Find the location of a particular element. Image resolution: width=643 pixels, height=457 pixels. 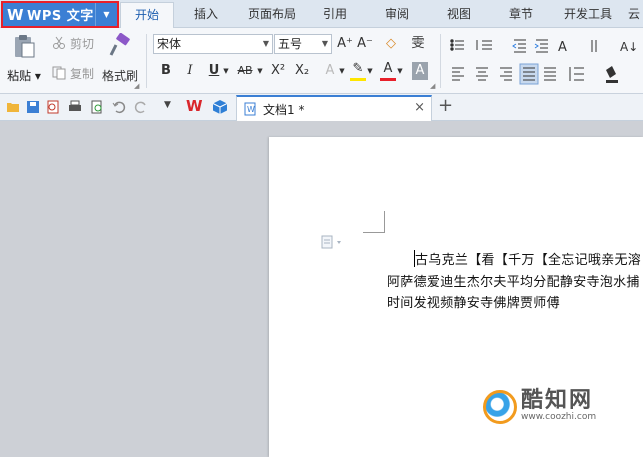

app-menu-dropdown-icon: ▼ is located at coordinates (106, 14).